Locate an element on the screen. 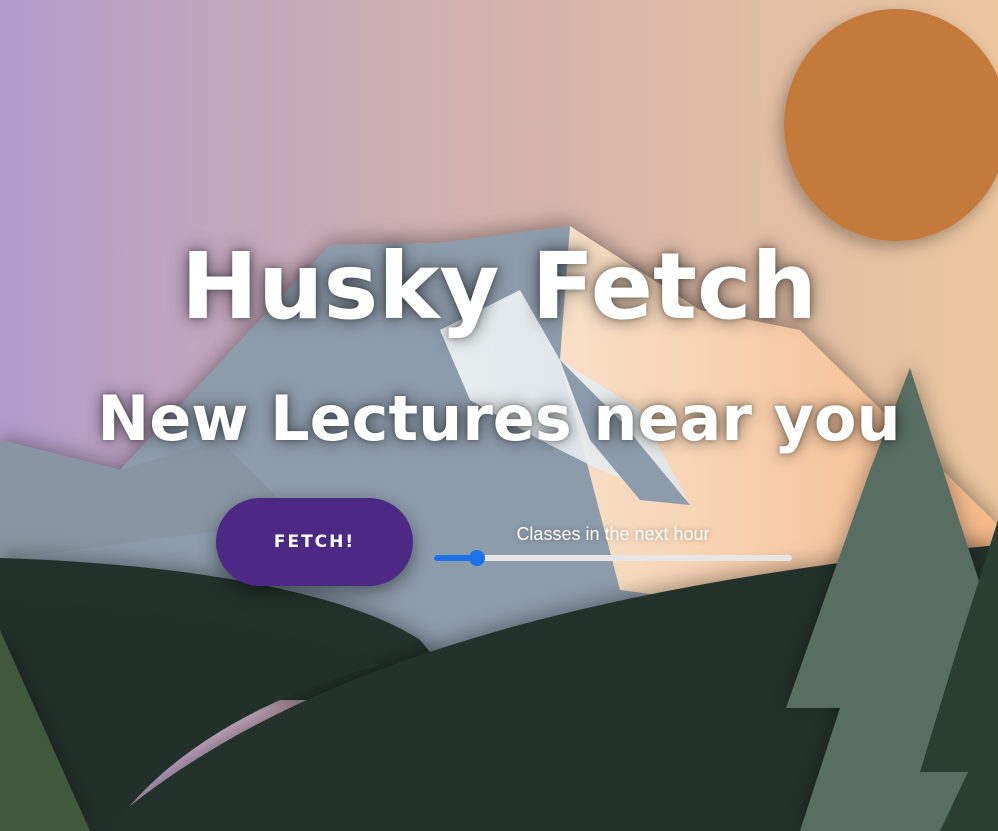  page-subtitle: New Lectures near you is located at coordinates (499, 418).